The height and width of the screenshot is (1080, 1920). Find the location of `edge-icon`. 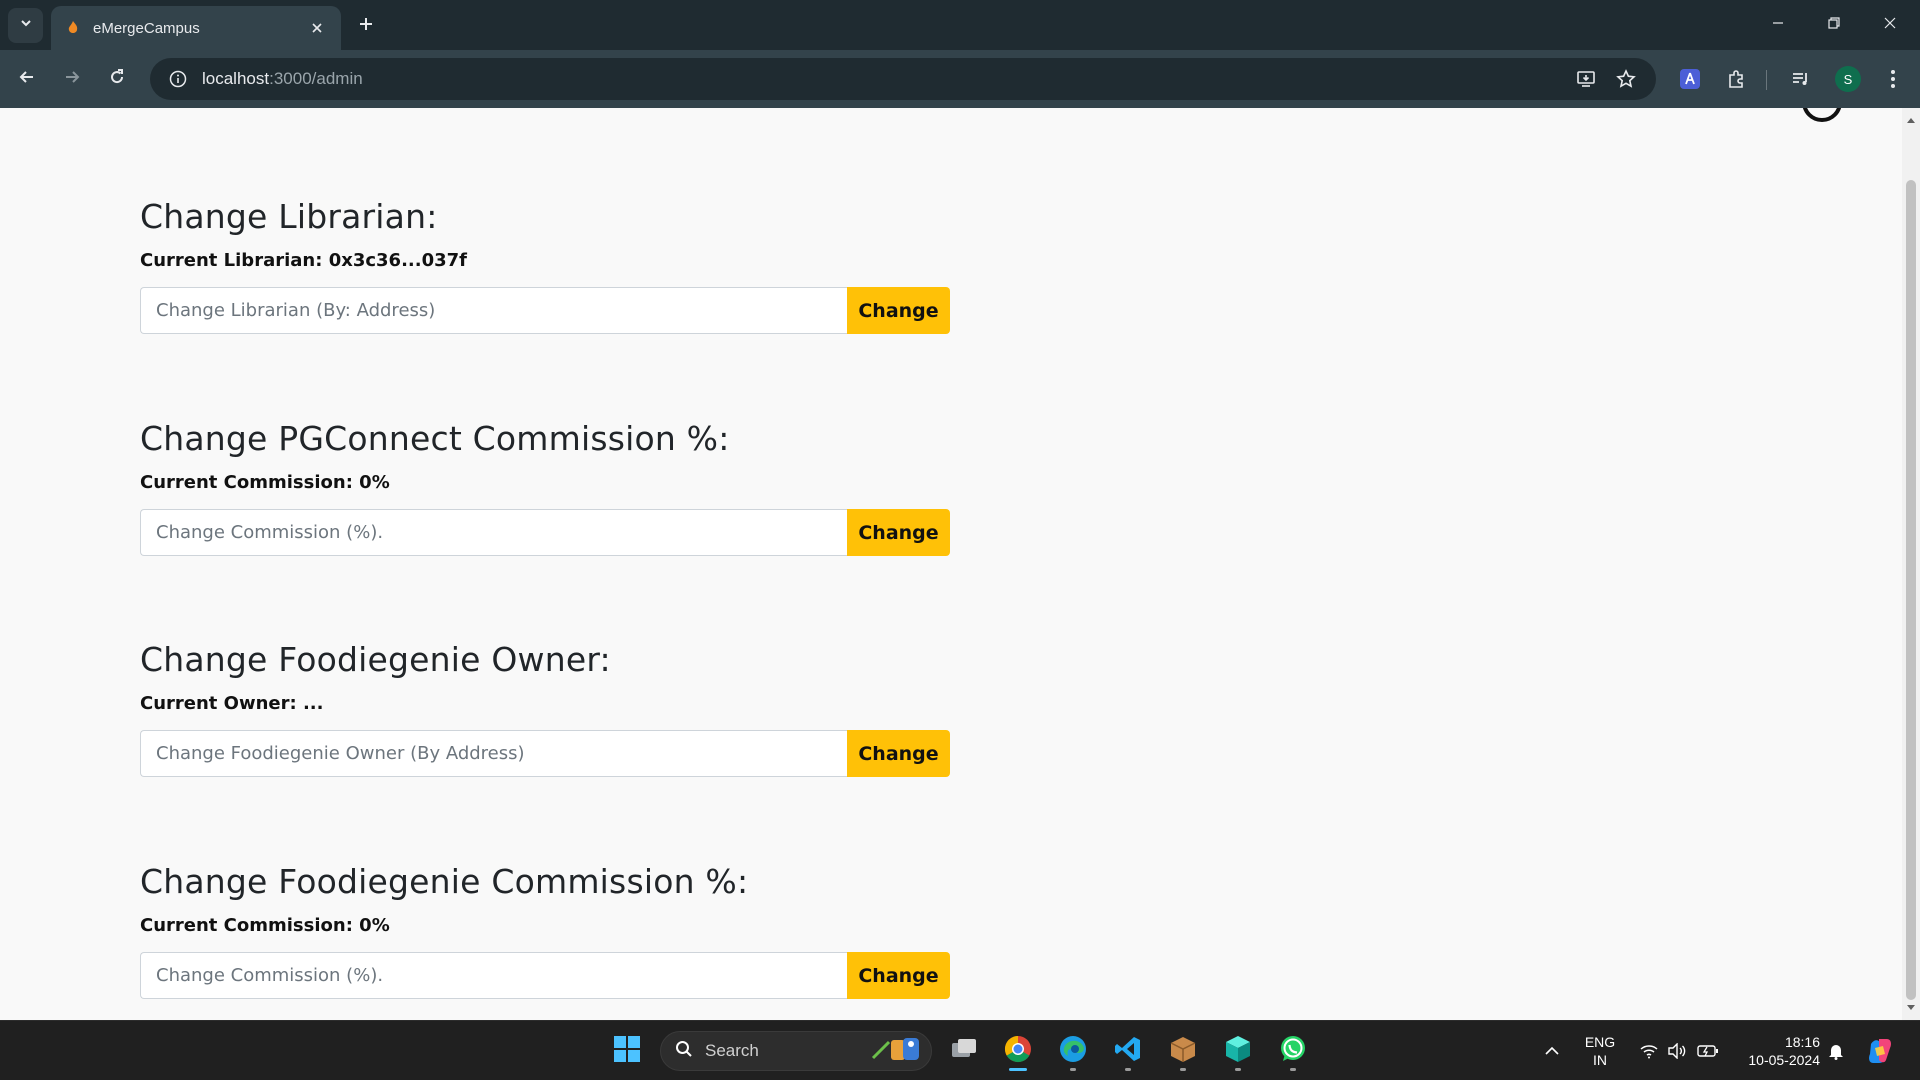

edge-icon is located at coordinates (1073, 1051).